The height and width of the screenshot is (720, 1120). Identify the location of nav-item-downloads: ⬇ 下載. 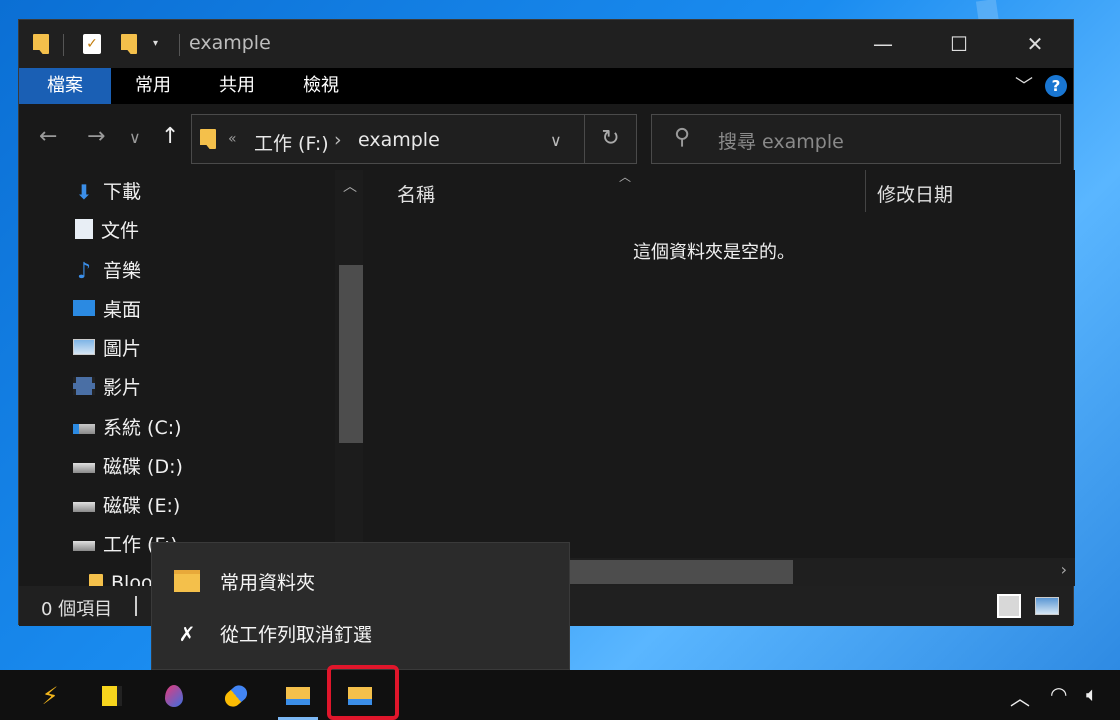
(107, 190).